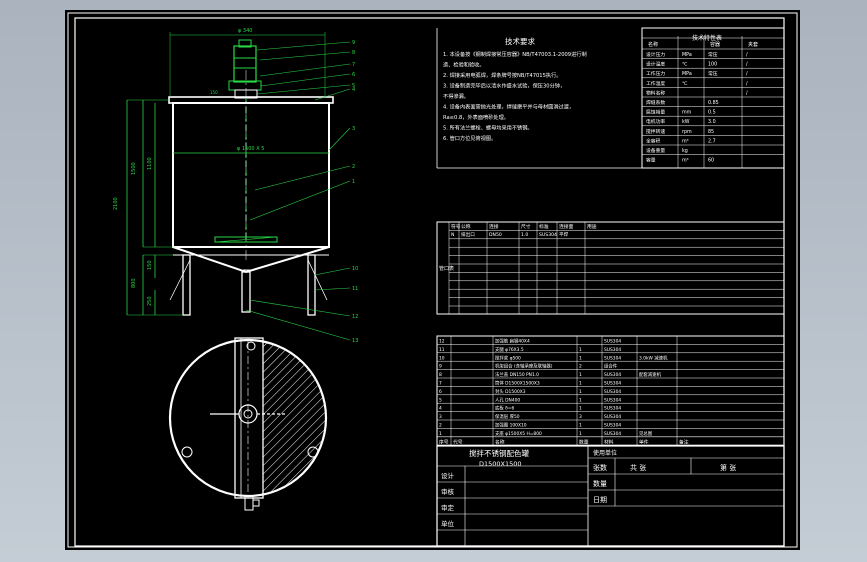  I want to click on dim-tank-label: 1500, so click(134, 168).